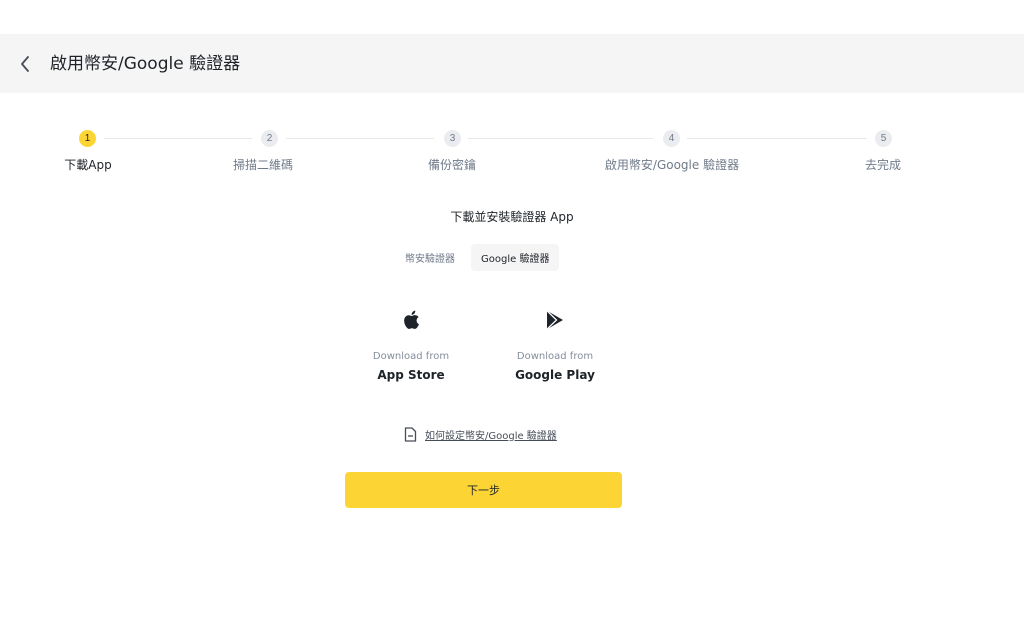  I want to click on back-button, so click(25, 64).